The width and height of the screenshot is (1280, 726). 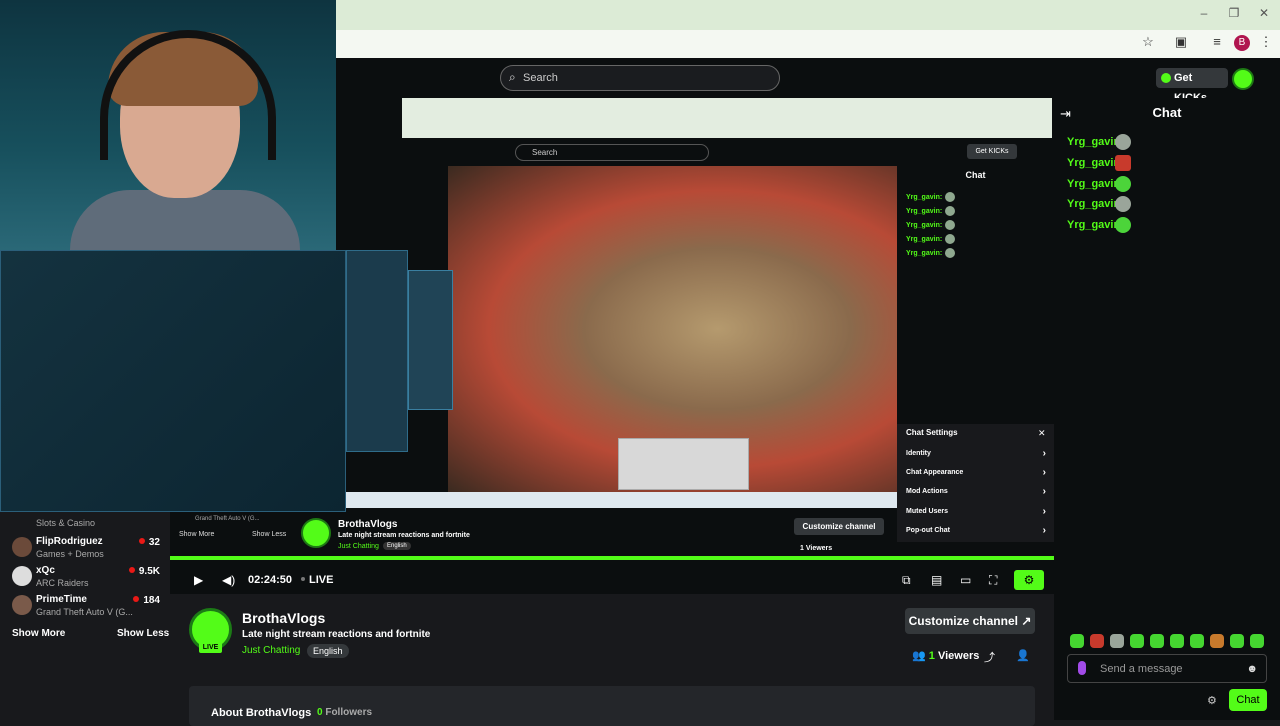 I want to click on category-link: Just Chatting, so click(x=271, y=650).